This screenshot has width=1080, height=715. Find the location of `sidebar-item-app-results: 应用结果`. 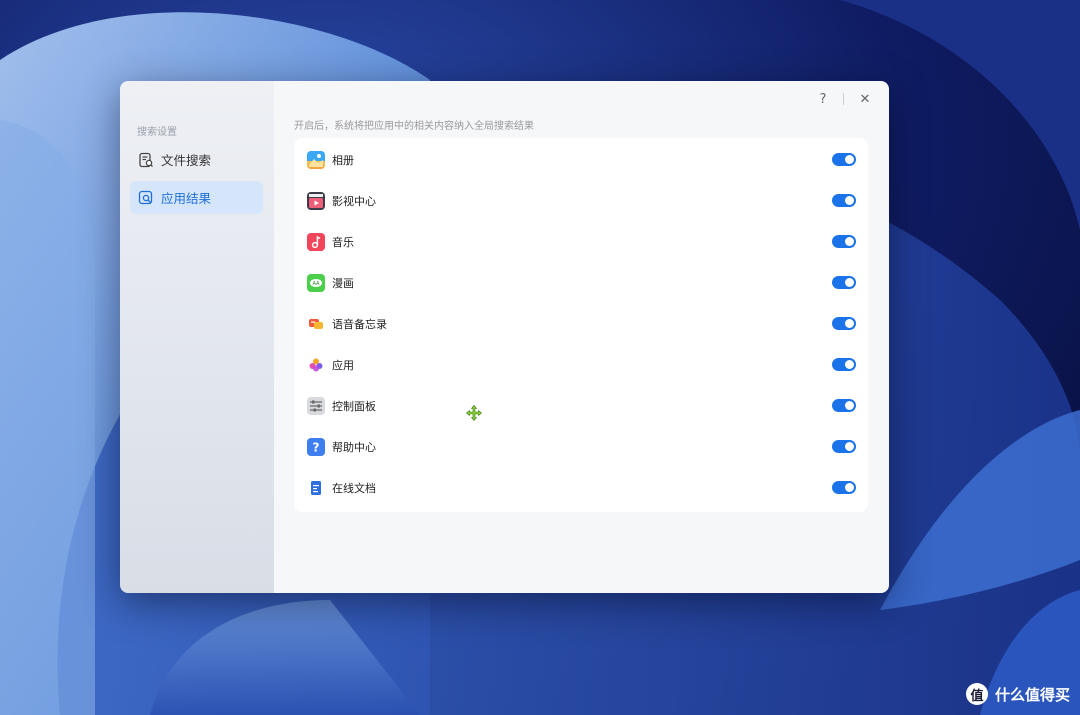

sidebar-item-app-results: 应用结果 is located at coordinates (196, 197).